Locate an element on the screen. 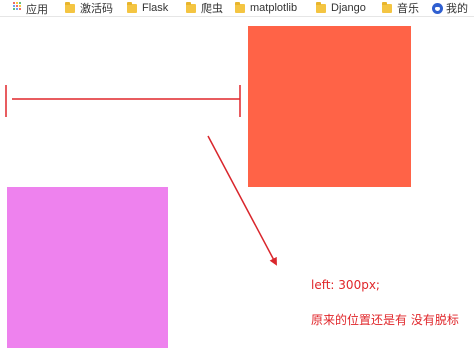 This screenshot has width=474, height=361. explanation-note: 原来的位置还是有 没有脱标 is located at coordinates (385, 320).